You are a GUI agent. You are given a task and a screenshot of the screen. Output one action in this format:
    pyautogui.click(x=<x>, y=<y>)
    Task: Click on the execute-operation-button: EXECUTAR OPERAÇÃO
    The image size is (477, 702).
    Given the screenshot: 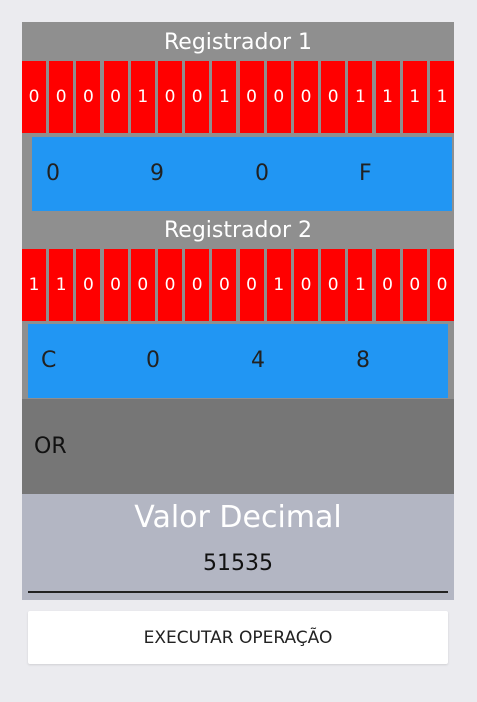 What is the action you would take?
    pyautogui.click(x=238, y=637)
    